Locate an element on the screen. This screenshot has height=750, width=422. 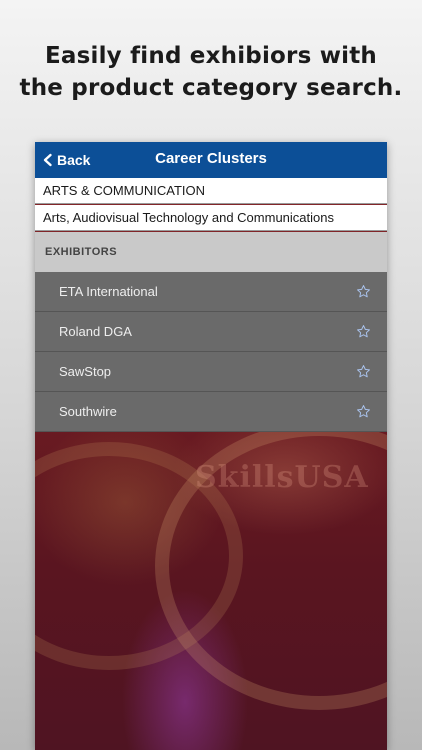
exhibitor-row: Southwire is located at coordinates (211, 412).